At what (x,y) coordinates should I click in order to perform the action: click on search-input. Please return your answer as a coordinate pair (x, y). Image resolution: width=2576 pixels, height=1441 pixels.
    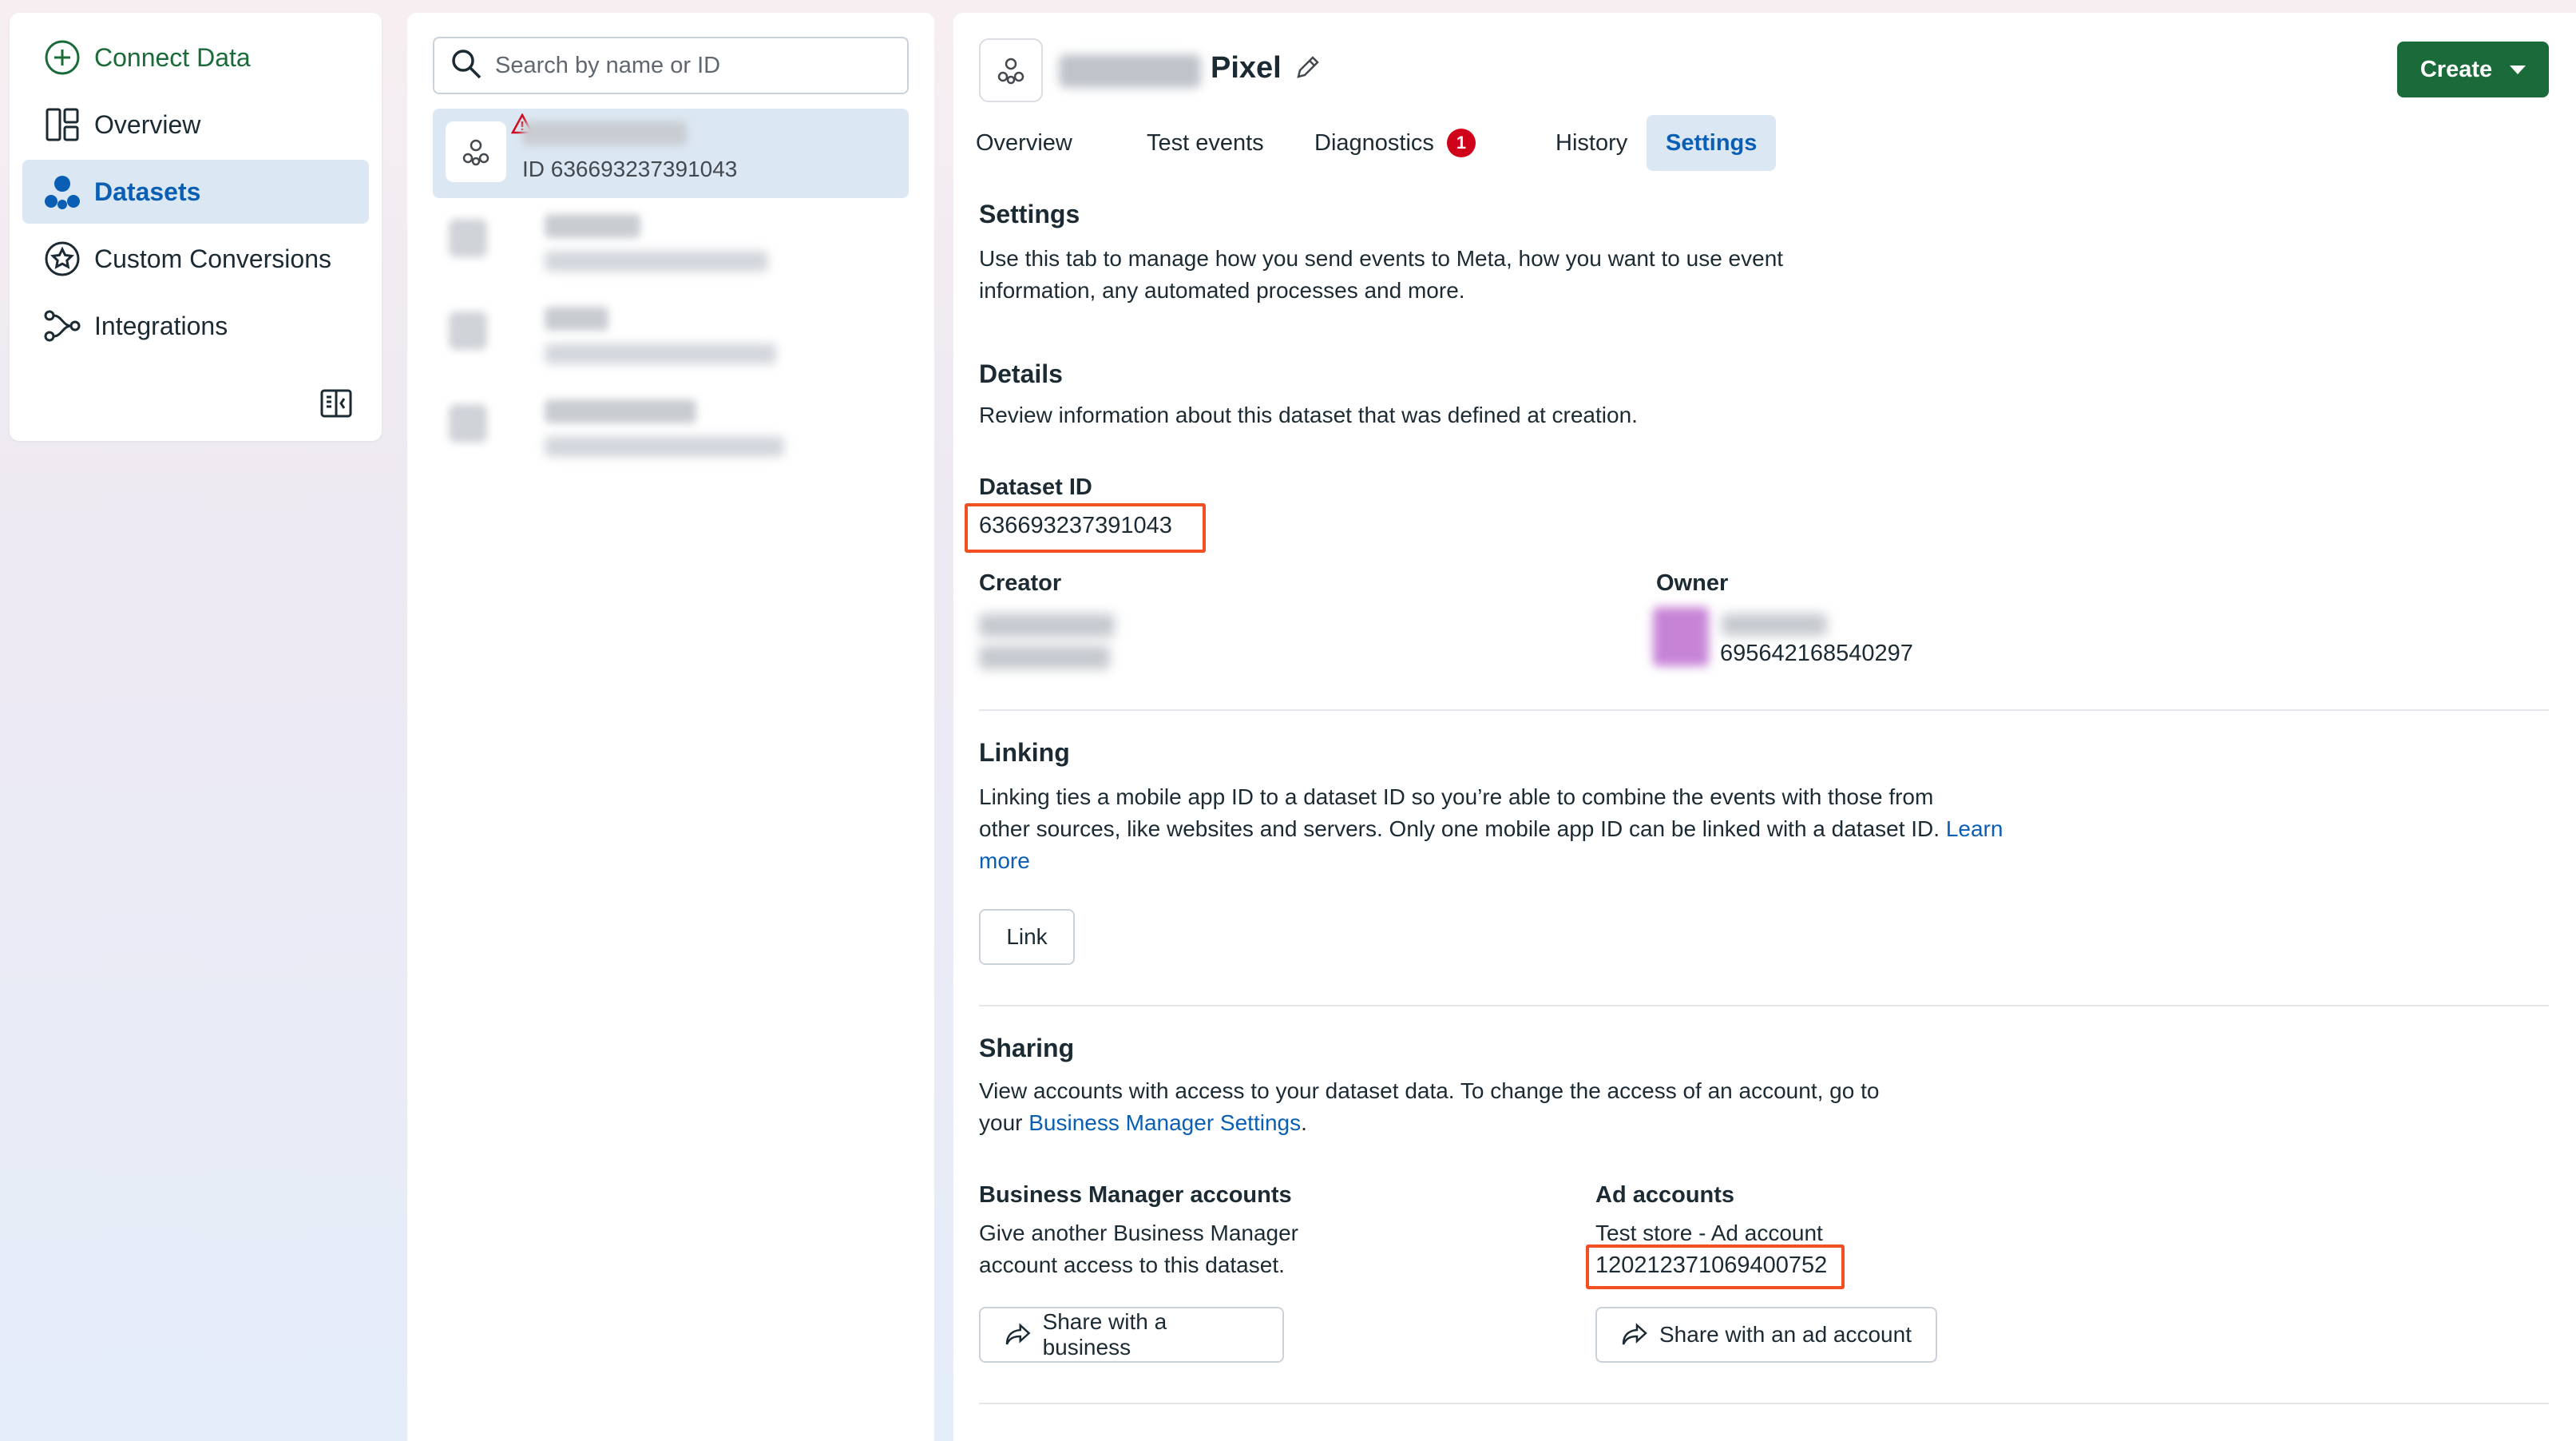
    Looking at the image, I should click on (686, 65).